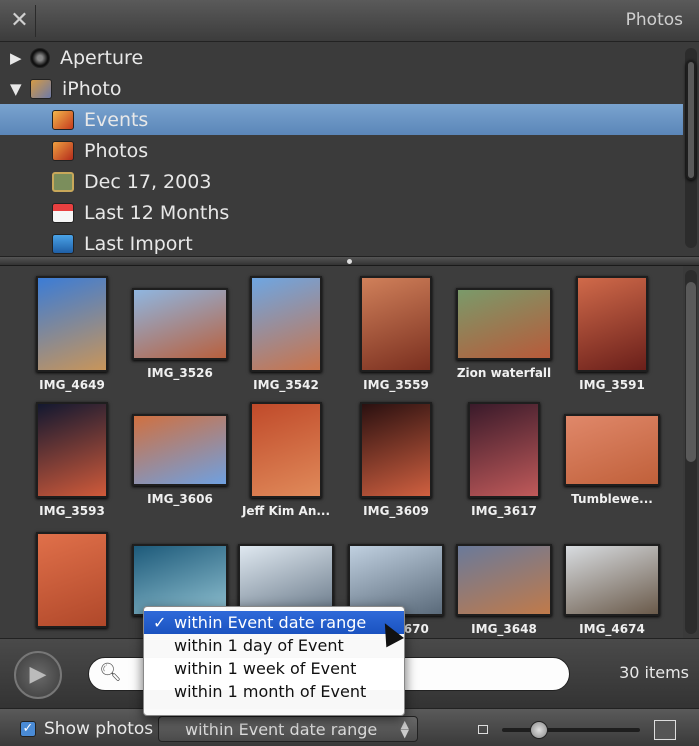 The image size is (699, 746). I want to click on search-icon: 🔍︎, so click(110, 672).